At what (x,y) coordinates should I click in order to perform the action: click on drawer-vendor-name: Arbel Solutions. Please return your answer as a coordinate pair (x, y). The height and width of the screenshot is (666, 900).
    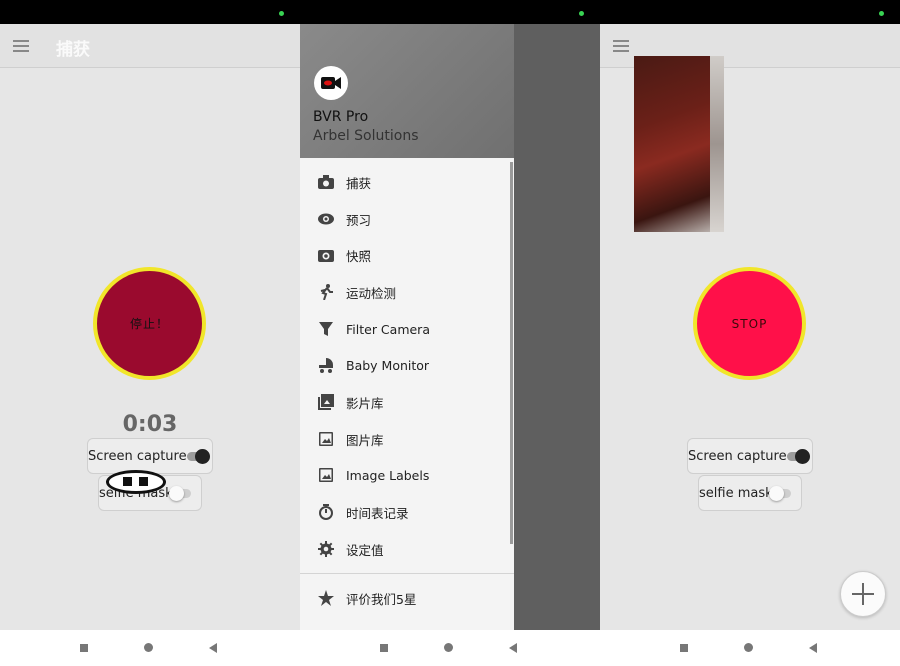
    Looking at the image, I should click on (366, 136).